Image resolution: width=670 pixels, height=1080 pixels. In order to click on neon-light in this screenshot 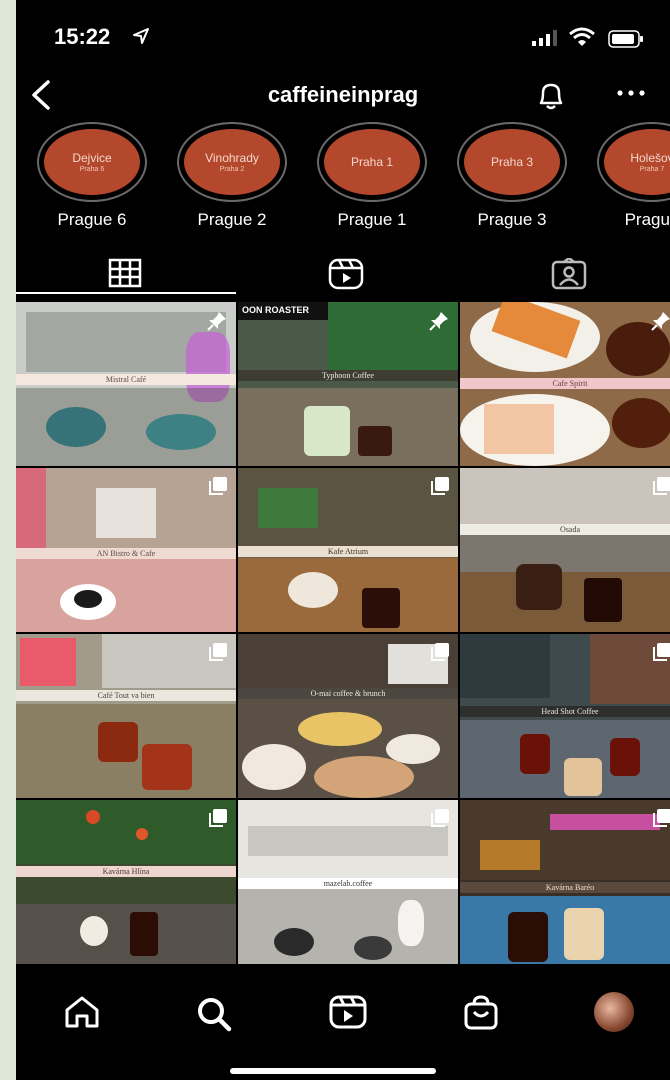, I will do `click(605, 822)`.